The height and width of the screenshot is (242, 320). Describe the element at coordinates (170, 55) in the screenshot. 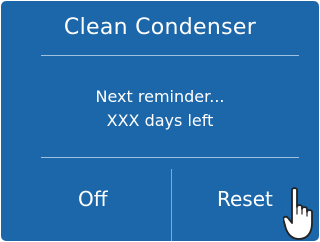

I see `title-divider` at that location.